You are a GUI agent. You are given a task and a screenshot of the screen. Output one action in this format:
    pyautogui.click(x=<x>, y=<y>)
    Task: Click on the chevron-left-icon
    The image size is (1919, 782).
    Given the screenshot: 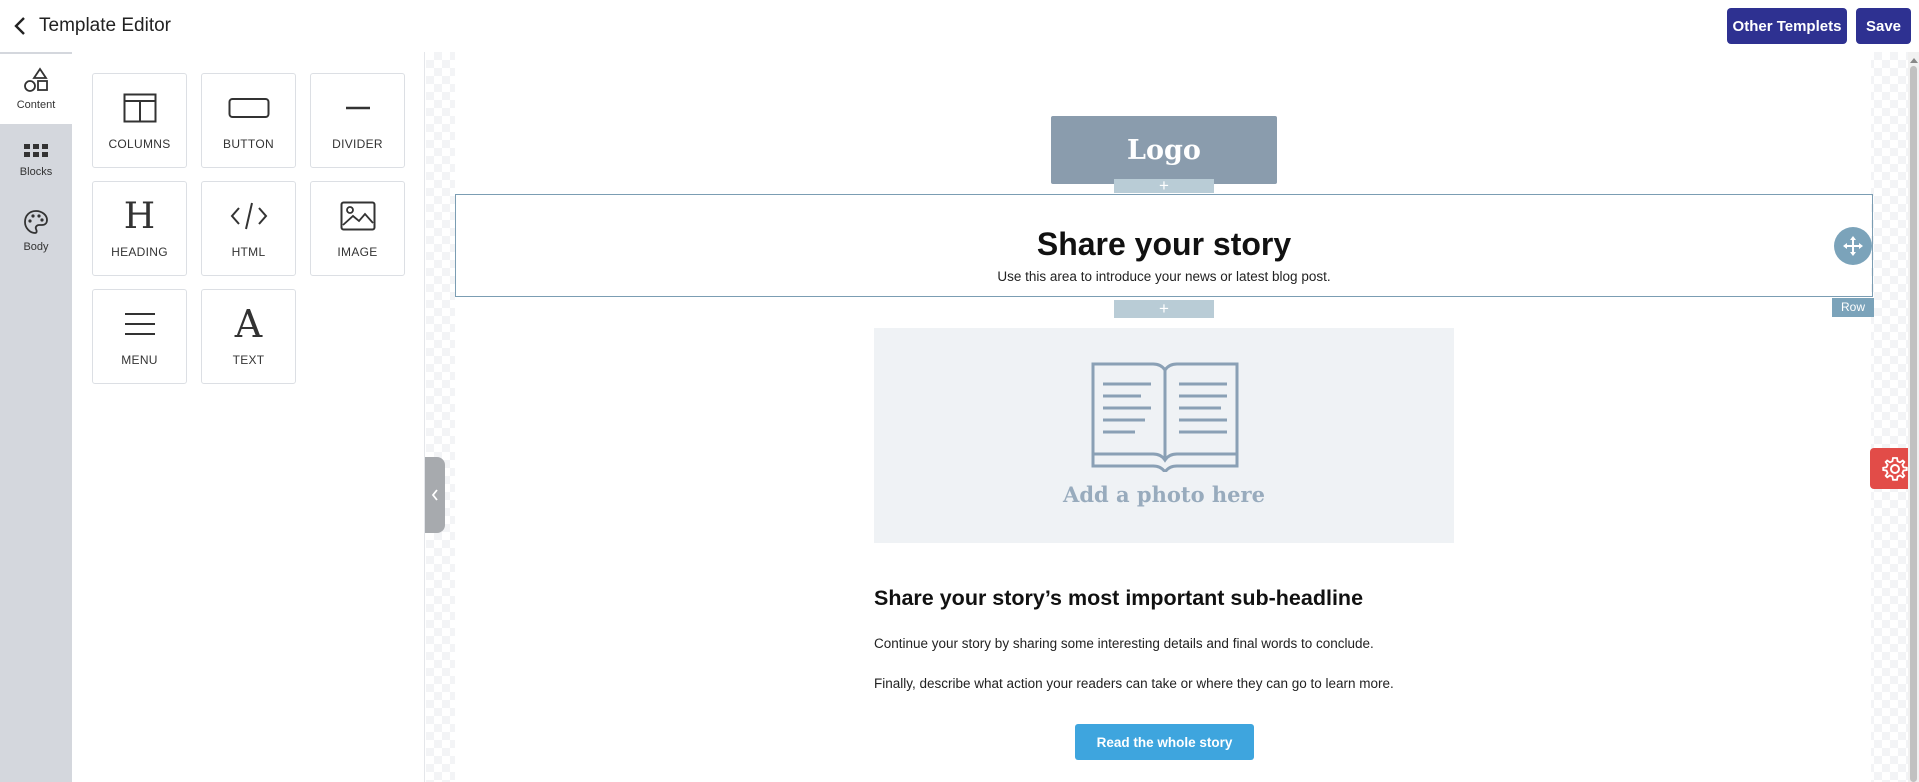 What is the action you would take?
    pyautogui.click(x=434, y=495)
    